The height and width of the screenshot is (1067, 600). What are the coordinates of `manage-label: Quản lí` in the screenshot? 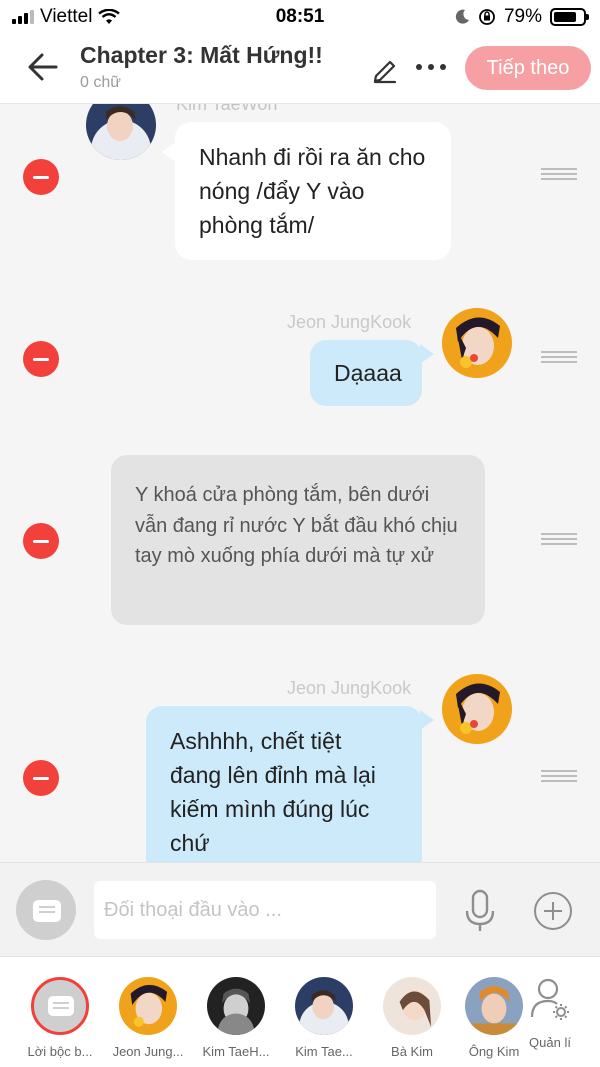 It's located at (550, 1042).